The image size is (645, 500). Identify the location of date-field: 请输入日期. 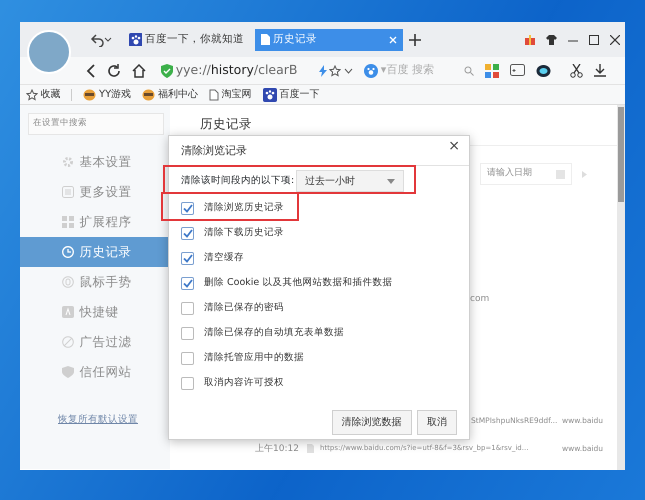
(526, 174).